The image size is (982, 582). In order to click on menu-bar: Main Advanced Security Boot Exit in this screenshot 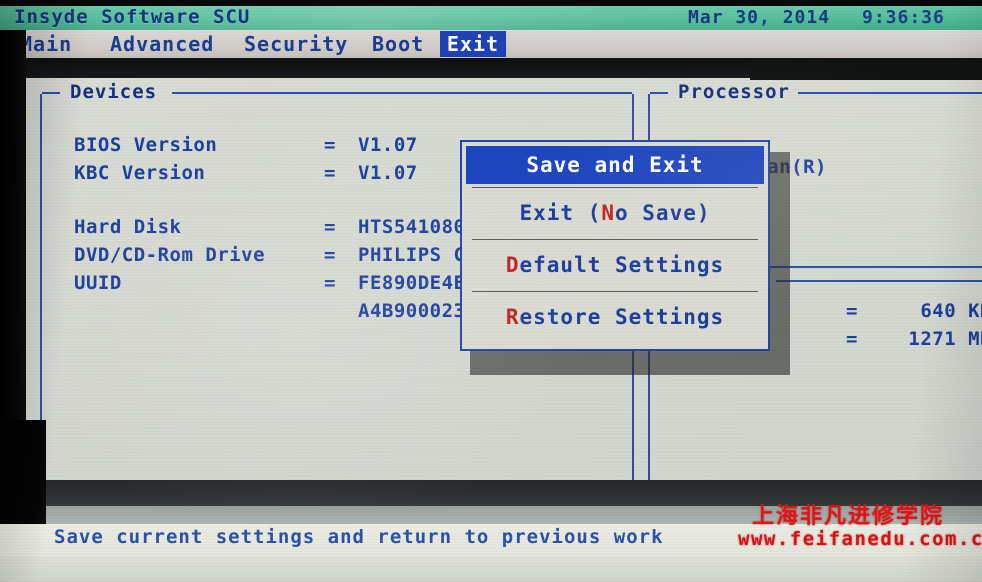, I will do `click(491, 44)`.